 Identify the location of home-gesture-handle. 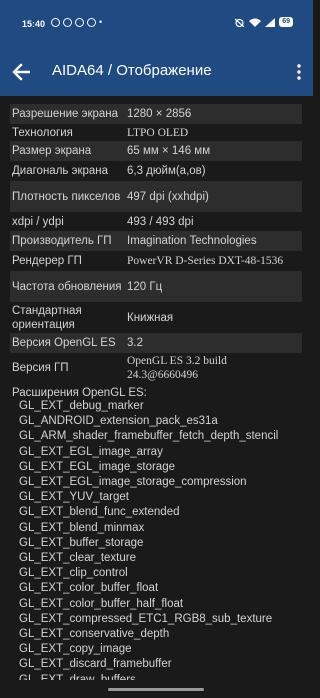
(156, 689).